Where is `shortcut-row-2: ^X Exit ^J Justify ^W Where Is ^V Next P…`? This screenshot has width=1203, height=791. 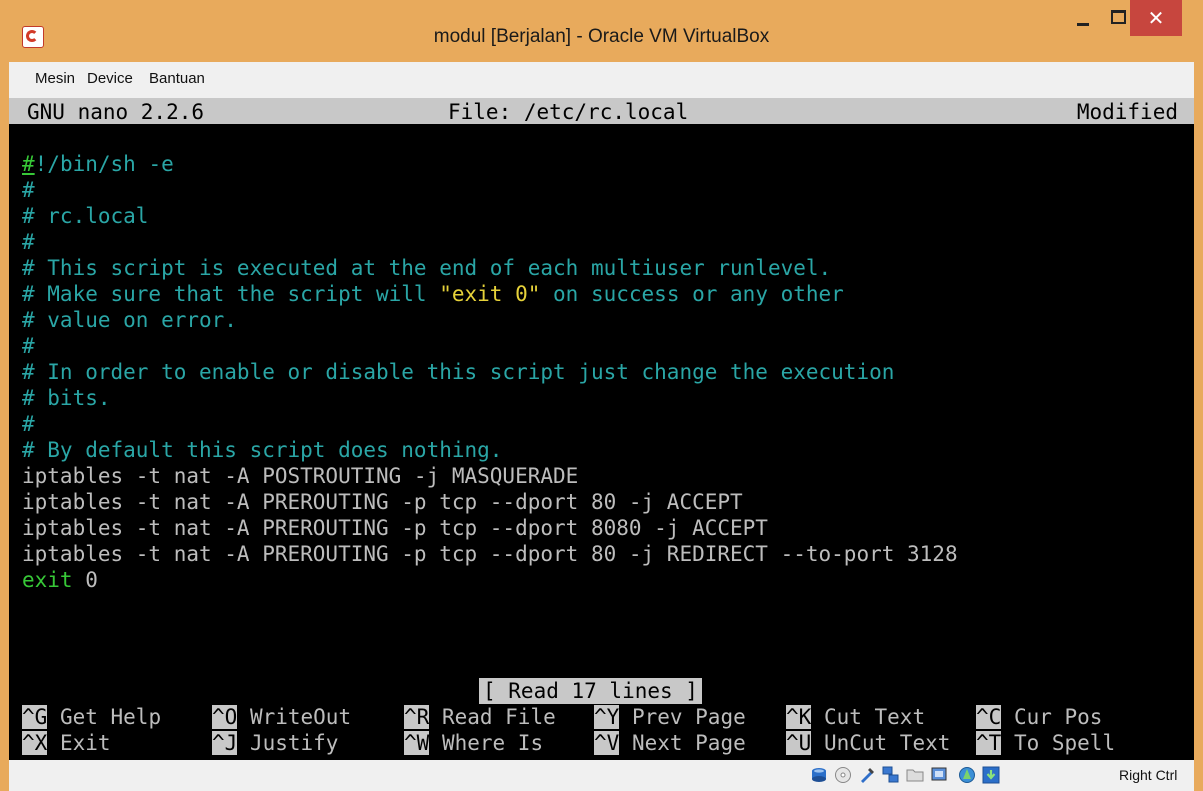 shortcut-row-2: ^X Exit ^J Justify ^W Where Is ^V Next P… is located at coordinates (568, 743).